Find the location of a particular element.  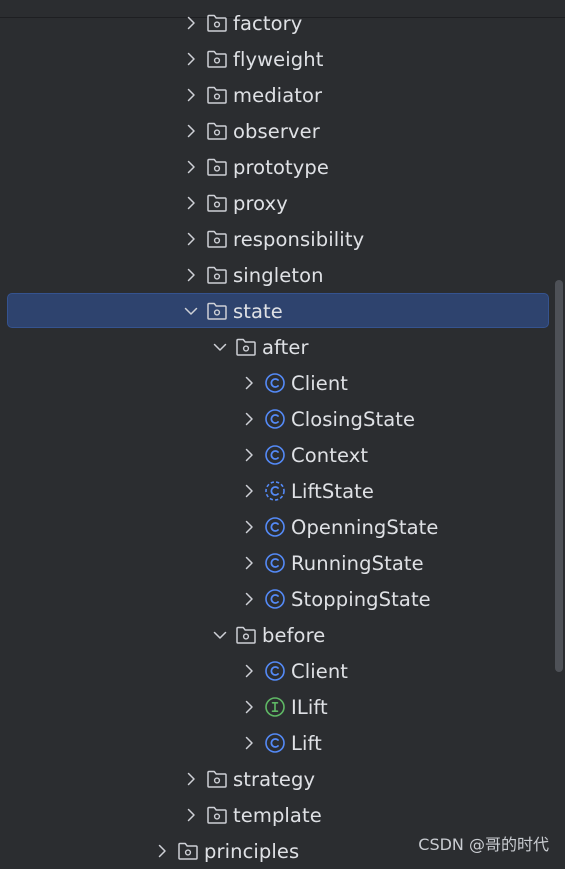

tree-row-lift: Lift is located at coordinates (282, 743).